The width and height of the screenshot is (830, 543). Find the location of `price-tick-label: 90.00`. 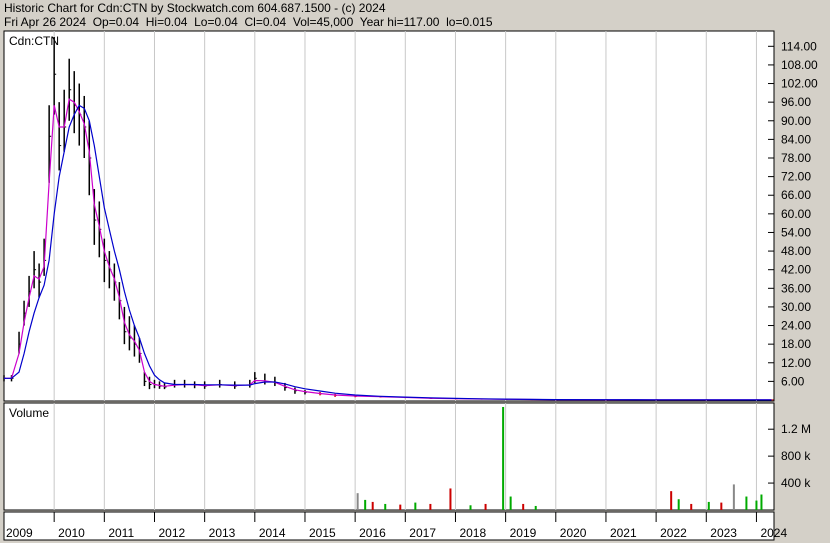

price-tick-label: 90.00 is located at coordinates (796, 121).